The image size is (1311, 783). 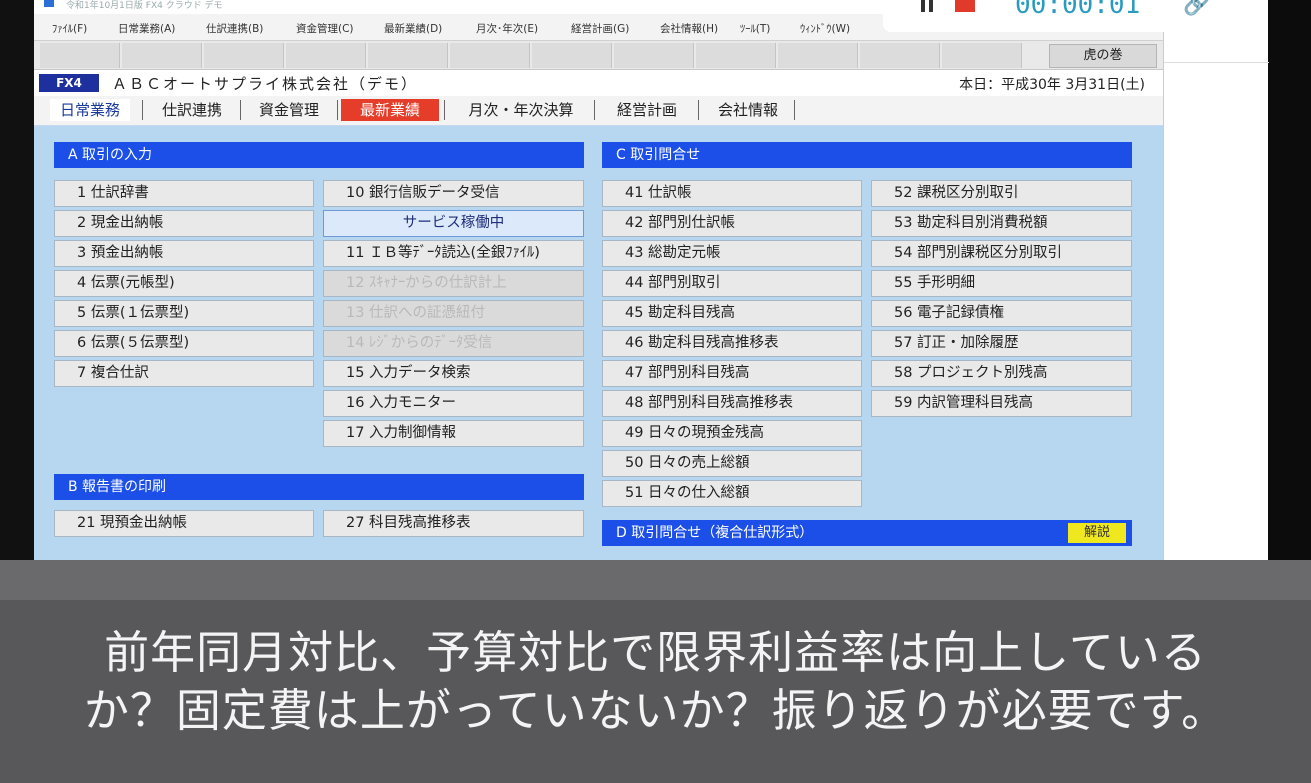 What do you see at coordinates (1097, 533) in the screenshot?
I see `explain-button: 解説` at bounding box center [1097, 533].